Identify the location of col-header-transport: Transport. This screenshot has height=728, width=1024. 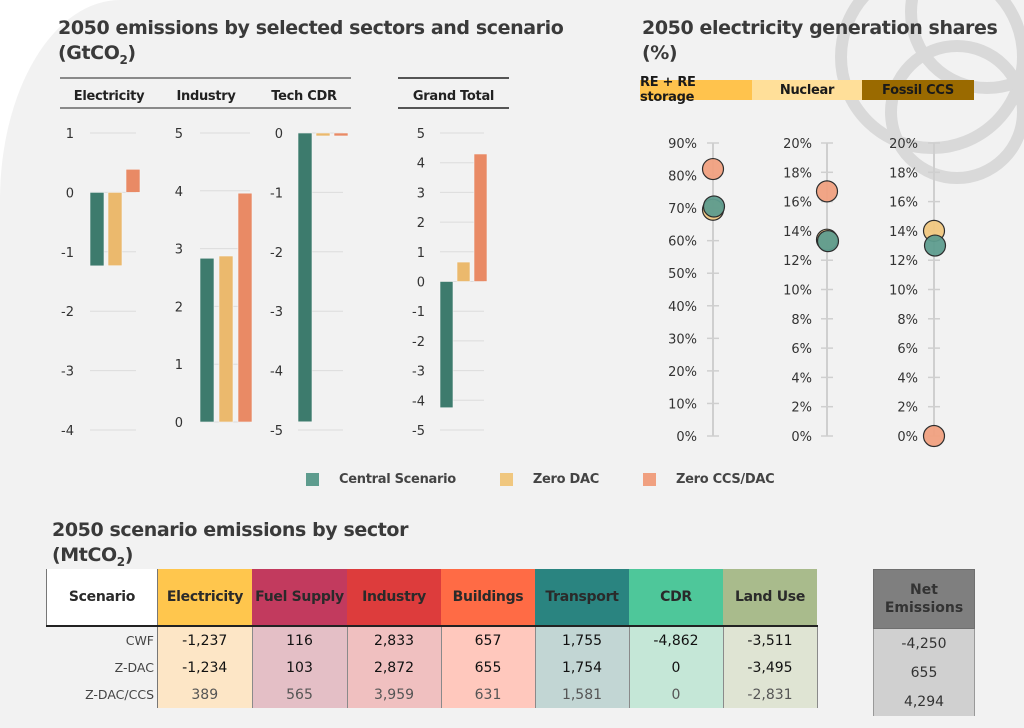
(582, 597).